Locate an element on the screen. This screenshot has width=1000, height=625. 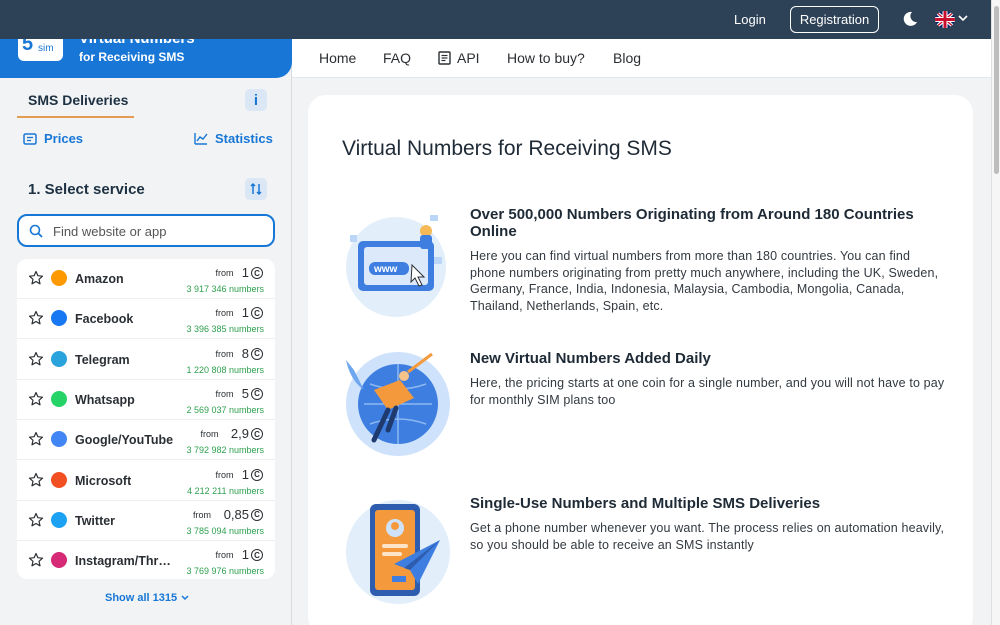
logo-text: sim is located at coordinates (46, 48).